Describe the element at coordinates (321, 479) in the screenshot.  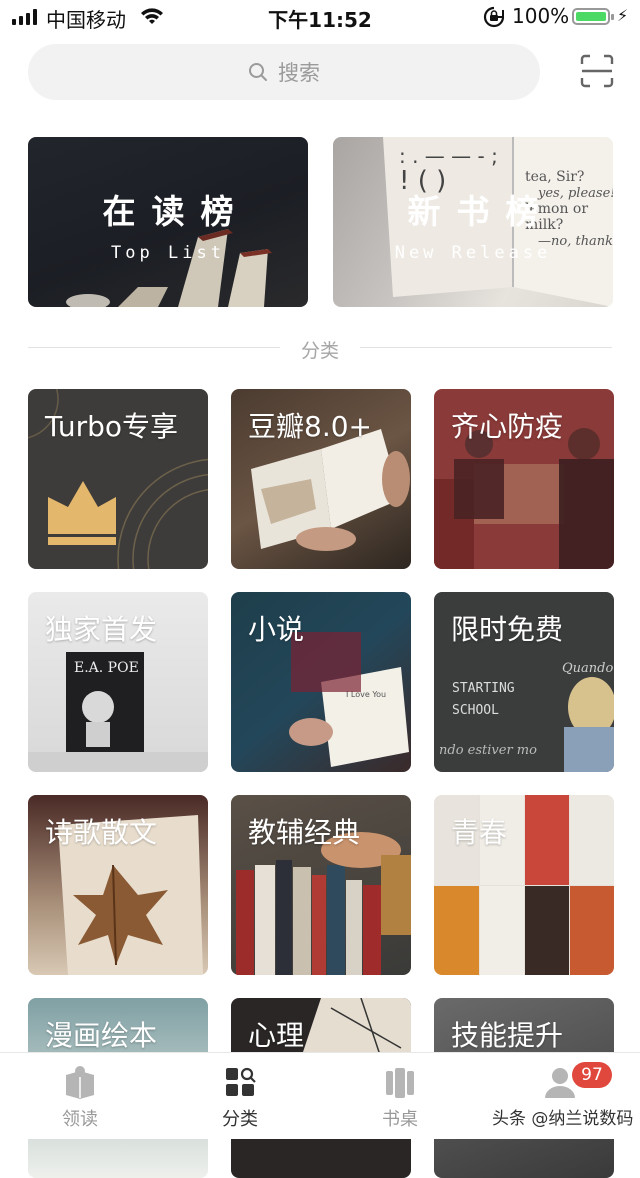
I see `category-douban: 豆瓣8.0+` at that location.